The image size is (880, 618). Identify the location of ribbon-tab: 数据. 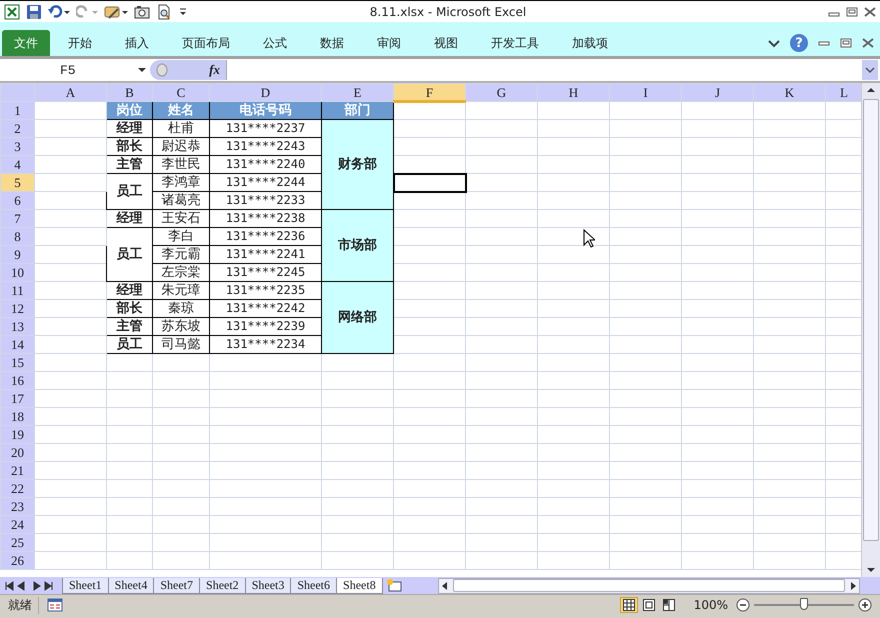
(332, 43).